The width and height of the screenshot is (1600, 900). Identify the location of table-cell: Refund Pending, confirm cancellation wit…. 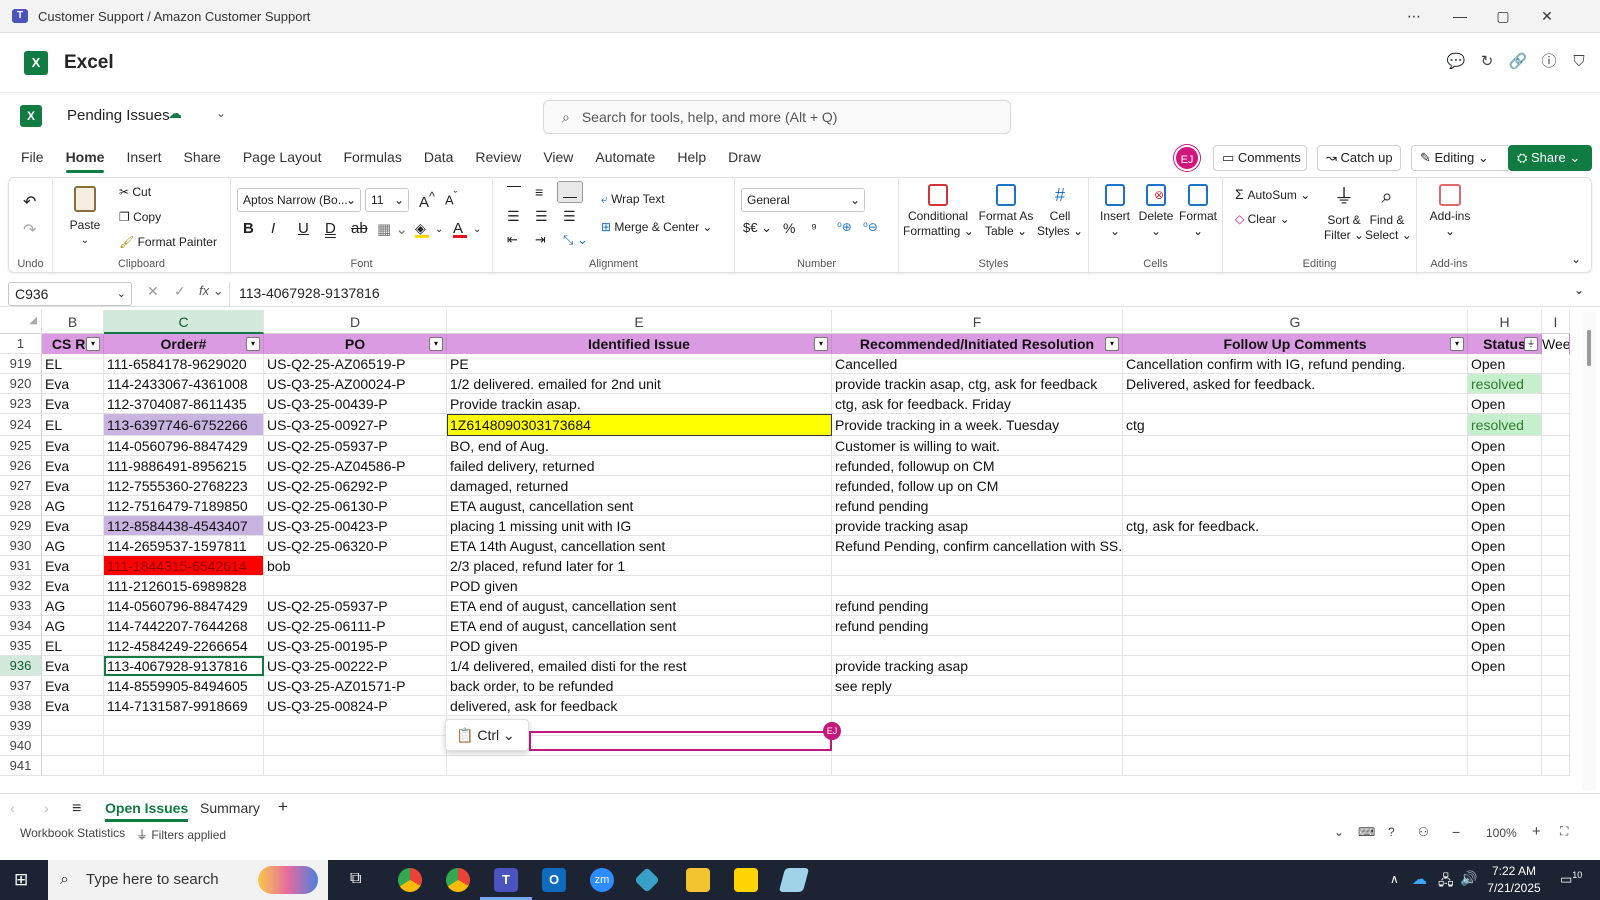
(977, 546).